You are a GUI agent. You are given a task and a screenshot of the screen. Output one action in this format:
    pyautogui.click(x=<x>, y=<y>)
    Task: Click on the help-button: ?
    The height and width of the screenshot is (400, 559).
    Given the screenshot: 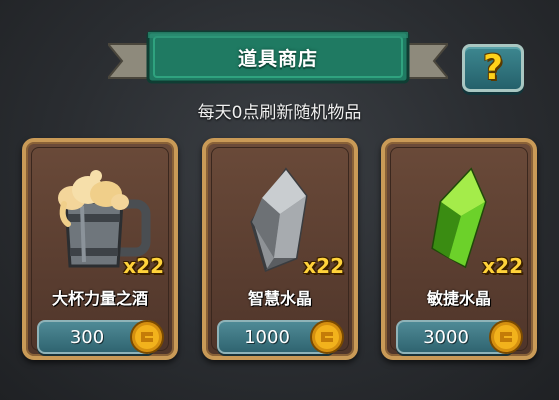 What is the action you would take?
    pyautogui.click(x=493, y=68)
    